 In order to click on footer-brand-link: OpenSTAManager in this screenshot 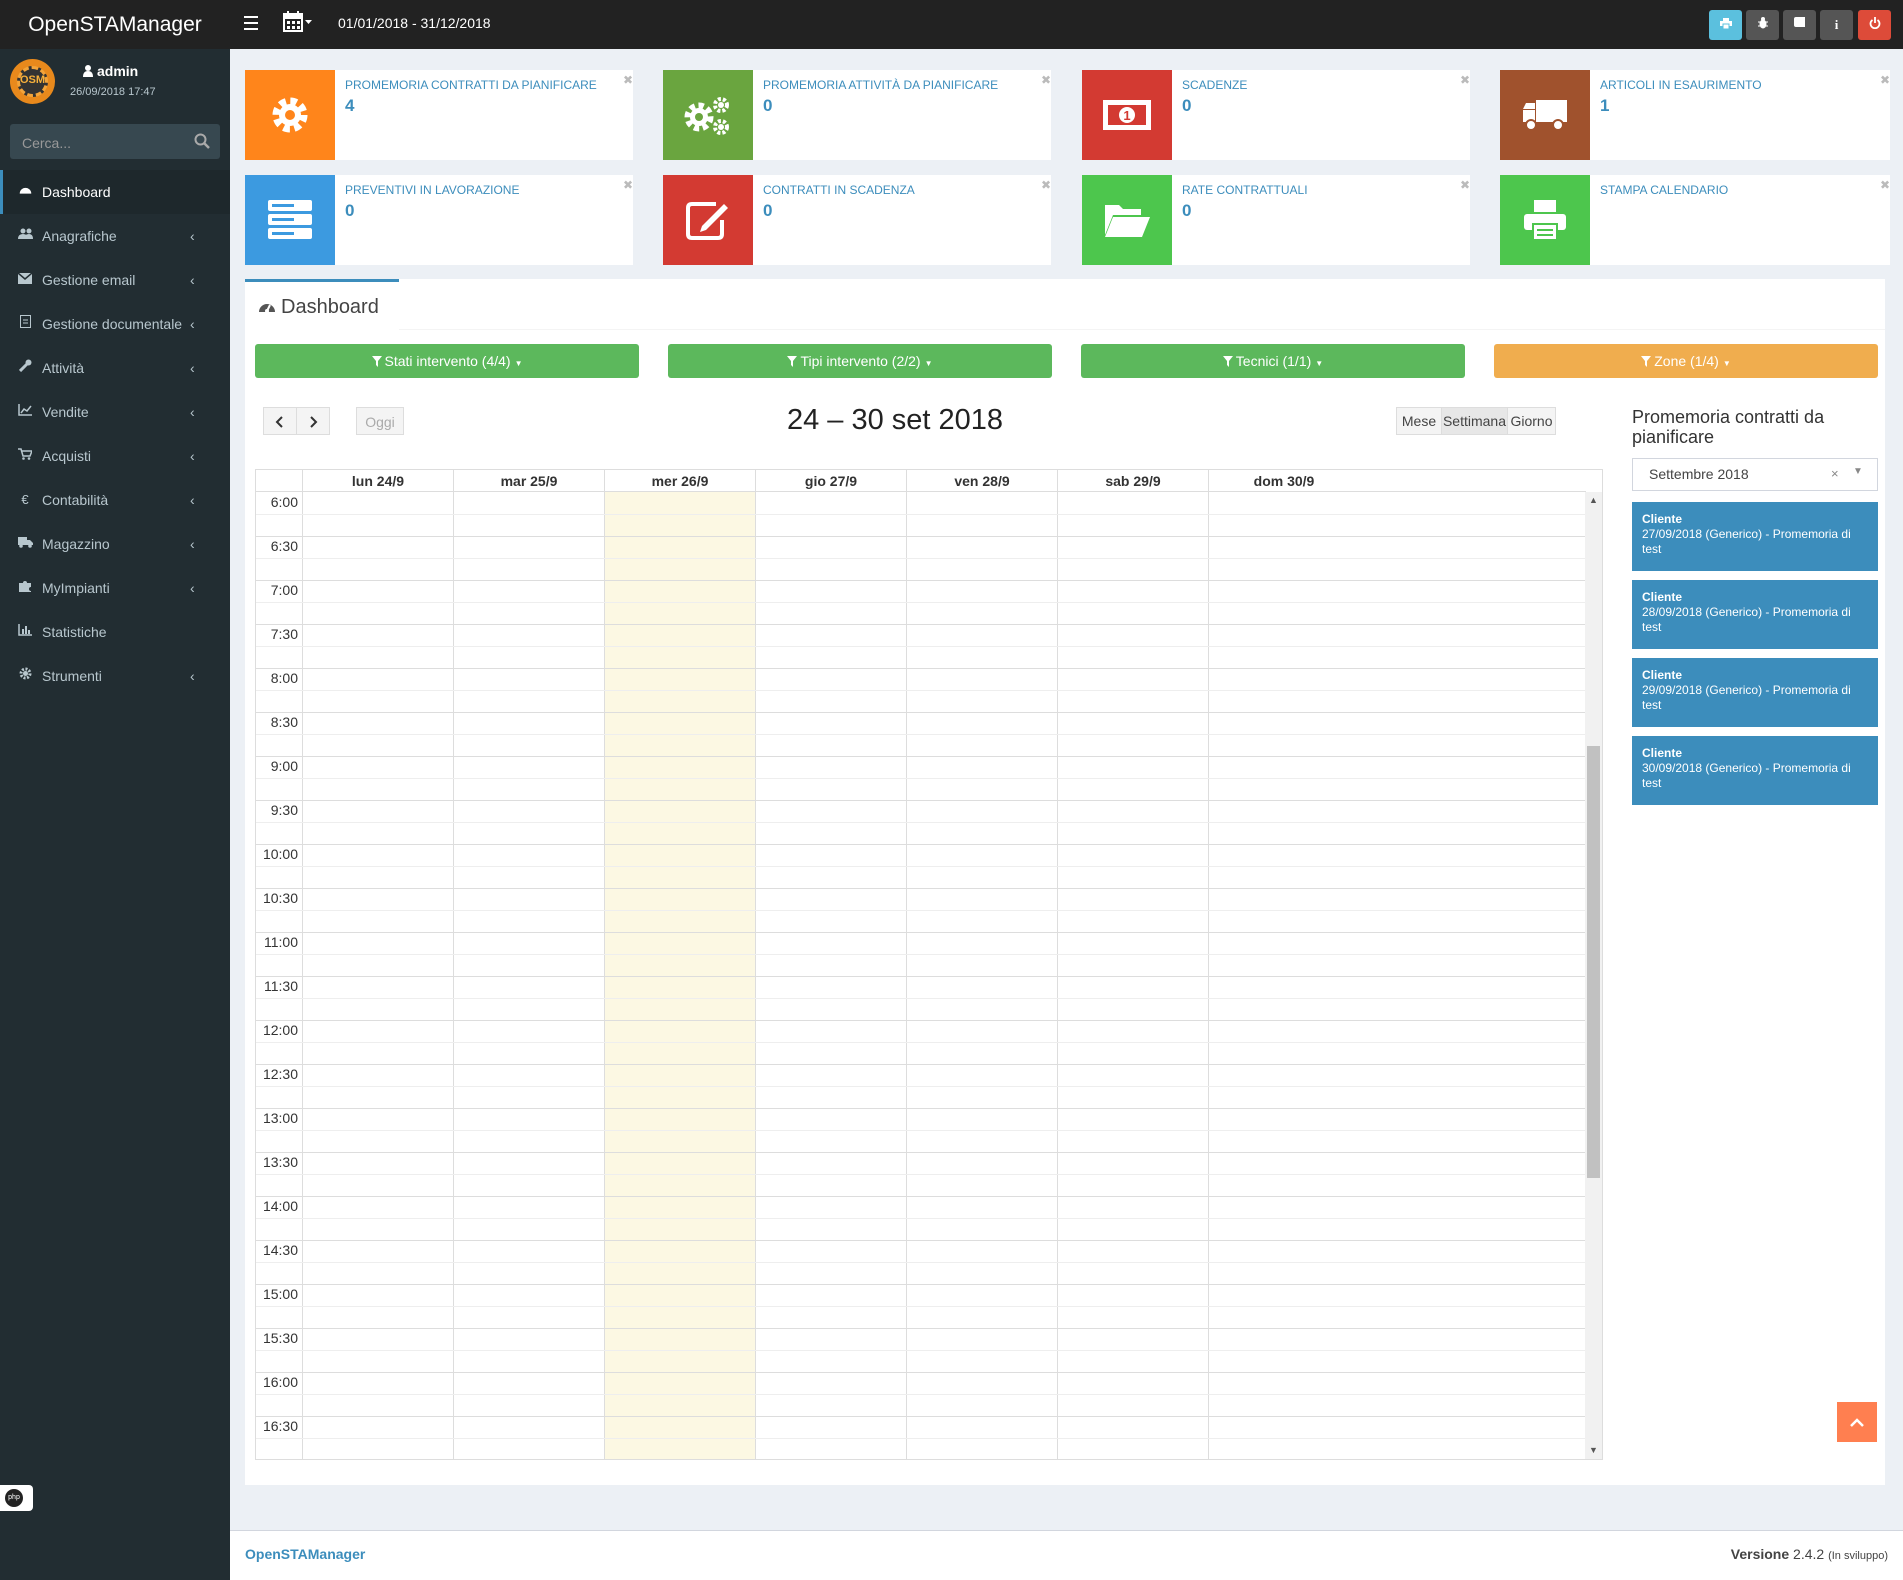, I will do `click(305, 1554)`.